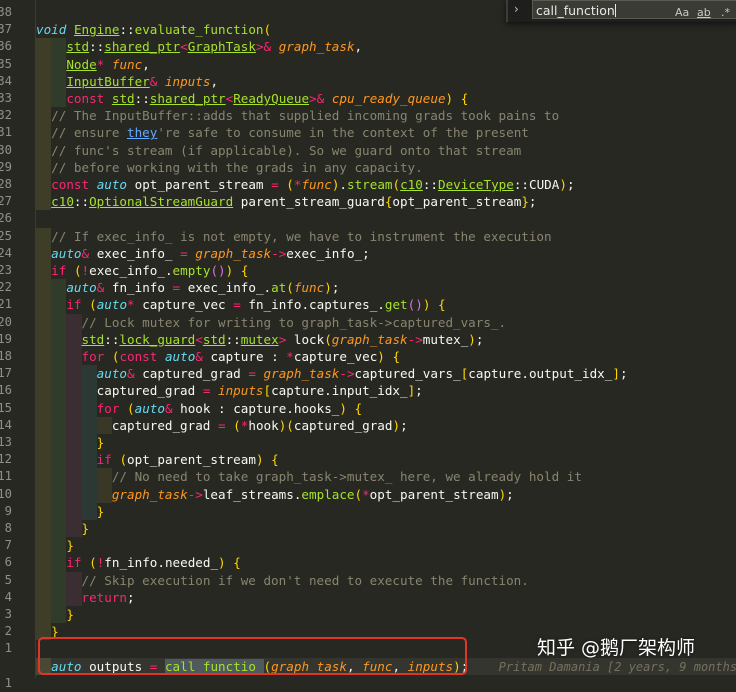 This screenshot has width=736, height=692. What do you see at coordinates (6, 459) in the screenshot?
I see `line-number: 12` at bounding box center [6, 459].